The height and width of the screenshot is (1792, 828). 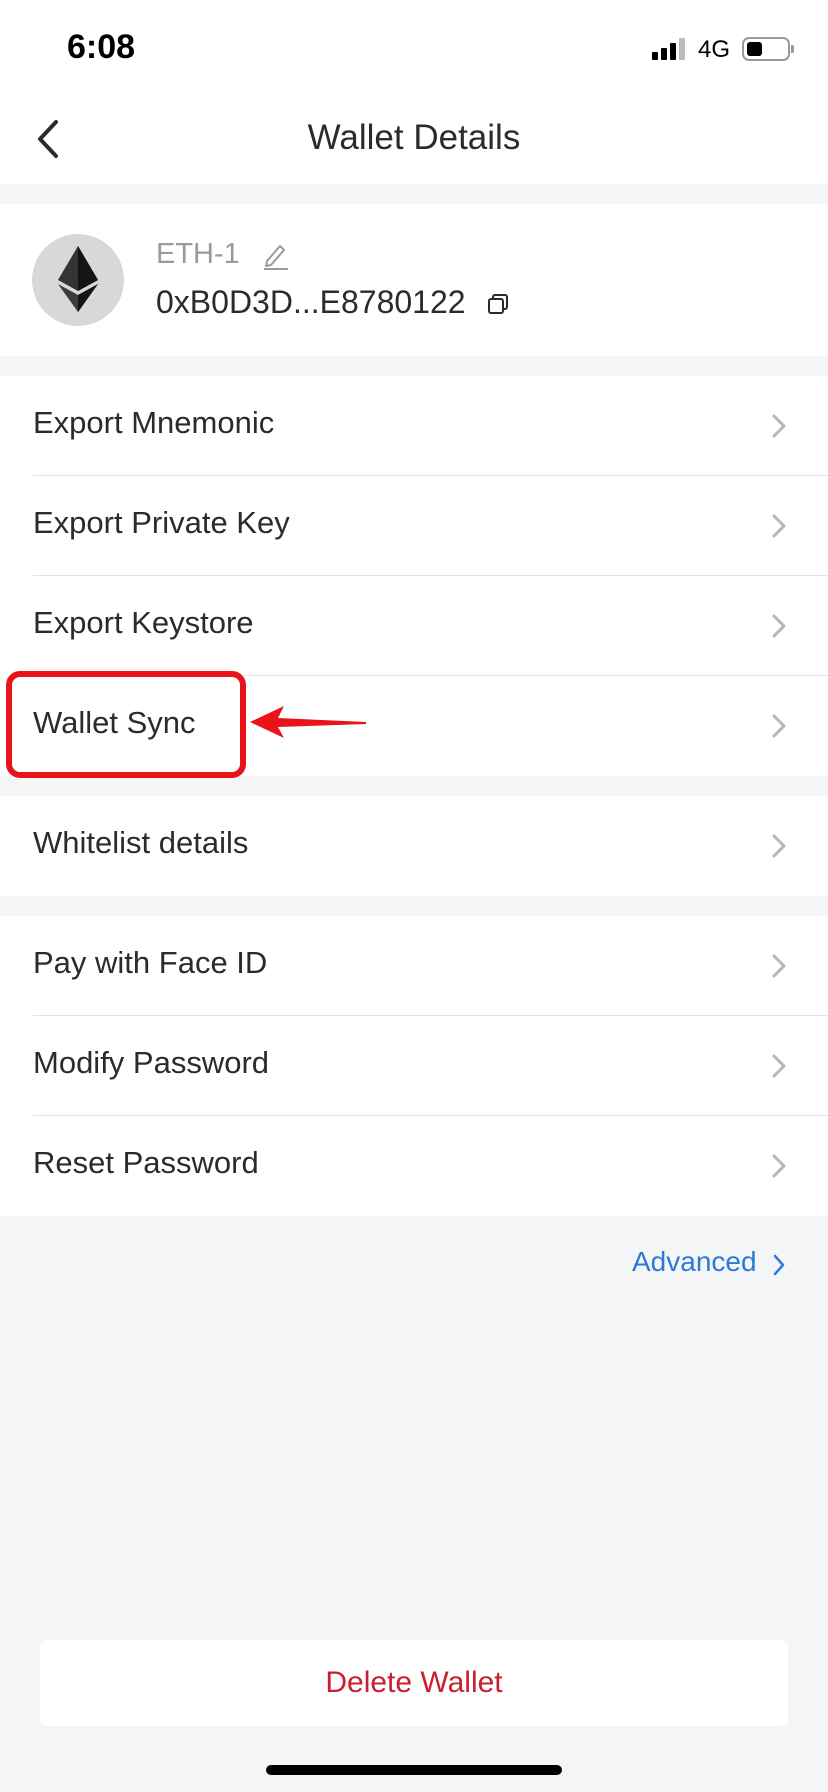 What do you see at coordinates (694, 1262) in the screenshot?
I see `advanced-link: Advanced` at bounding box center [694, 1262].